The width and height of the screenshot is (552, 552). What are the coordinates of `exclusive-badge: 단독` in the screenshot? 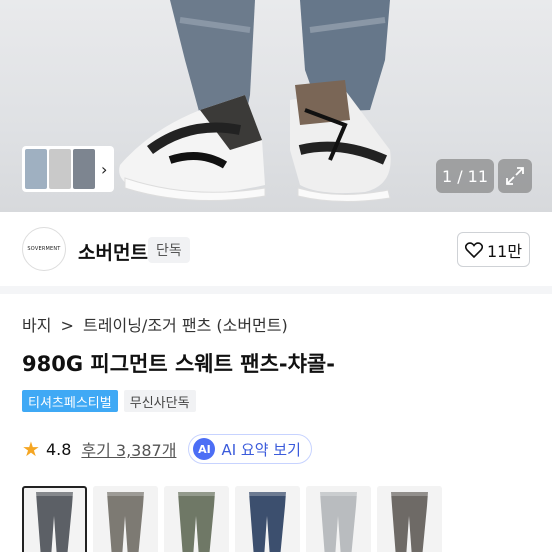 It's located at (169, 250).